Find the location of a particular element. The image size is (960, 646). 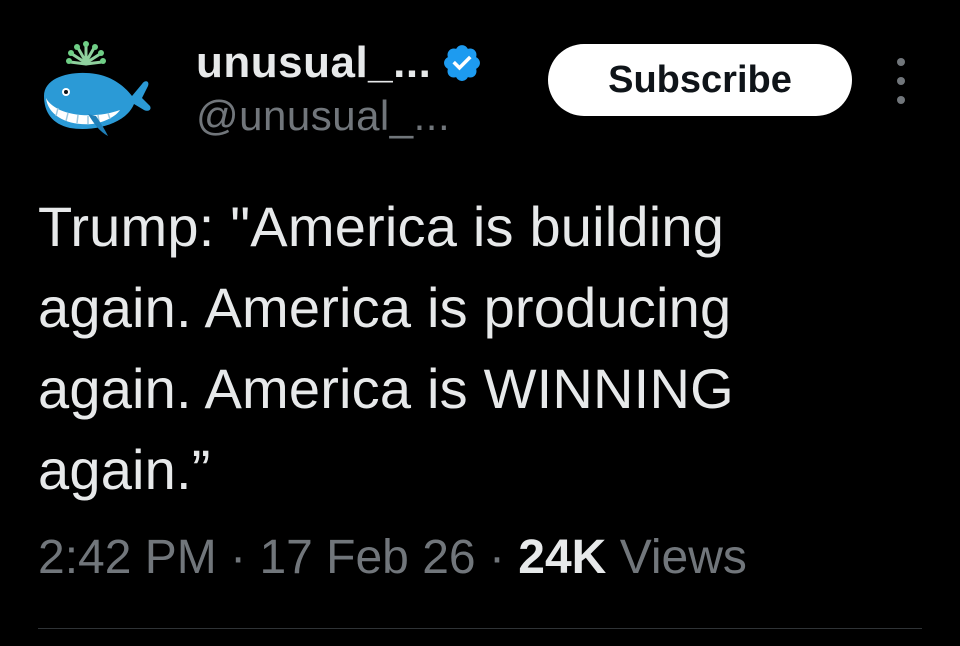

more-options-icon is located at coordinates (901, 81).